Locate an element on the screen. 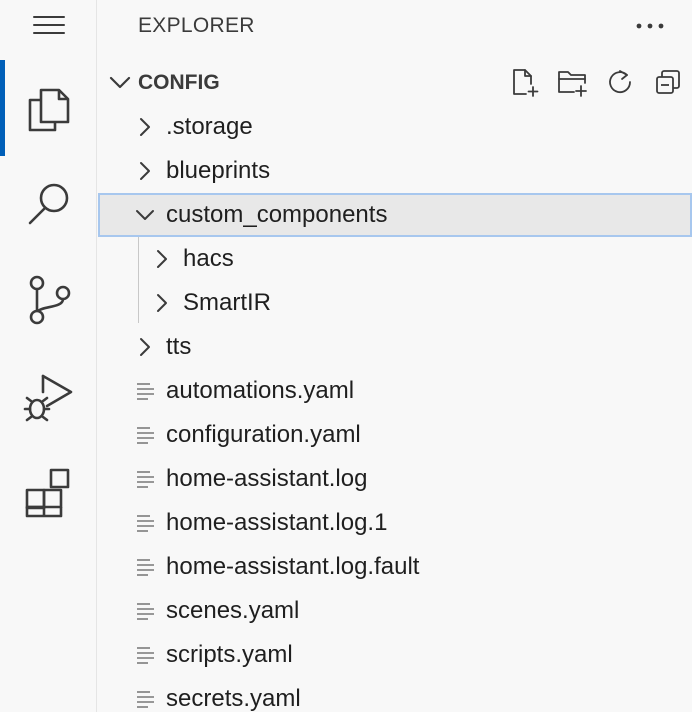  collapse-all-button is located at coordinates (668, 82).